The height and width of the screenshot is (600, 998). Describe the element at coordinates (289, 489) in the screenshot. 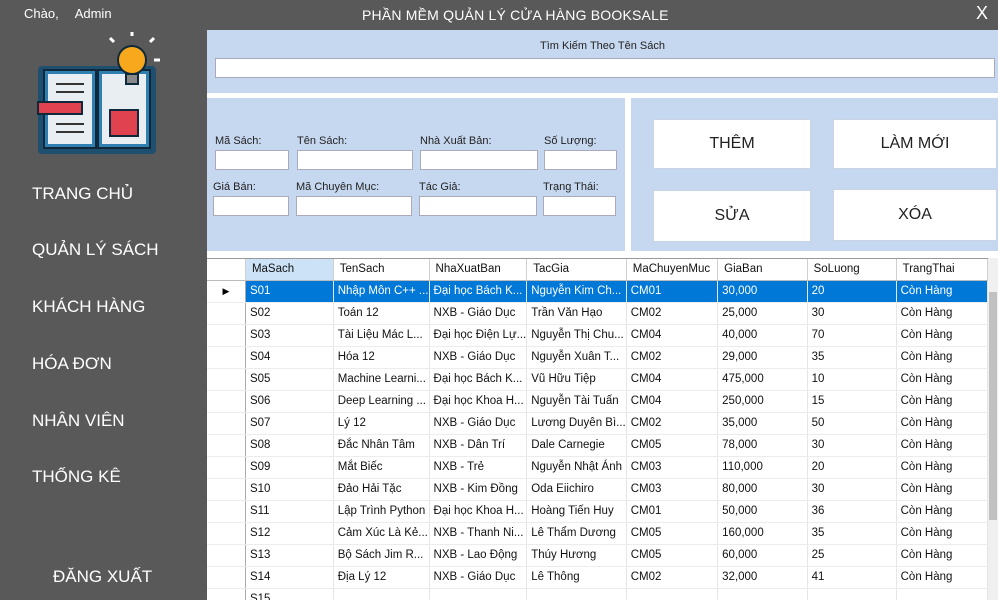

I see `table-cell-masach: S10` at that location.